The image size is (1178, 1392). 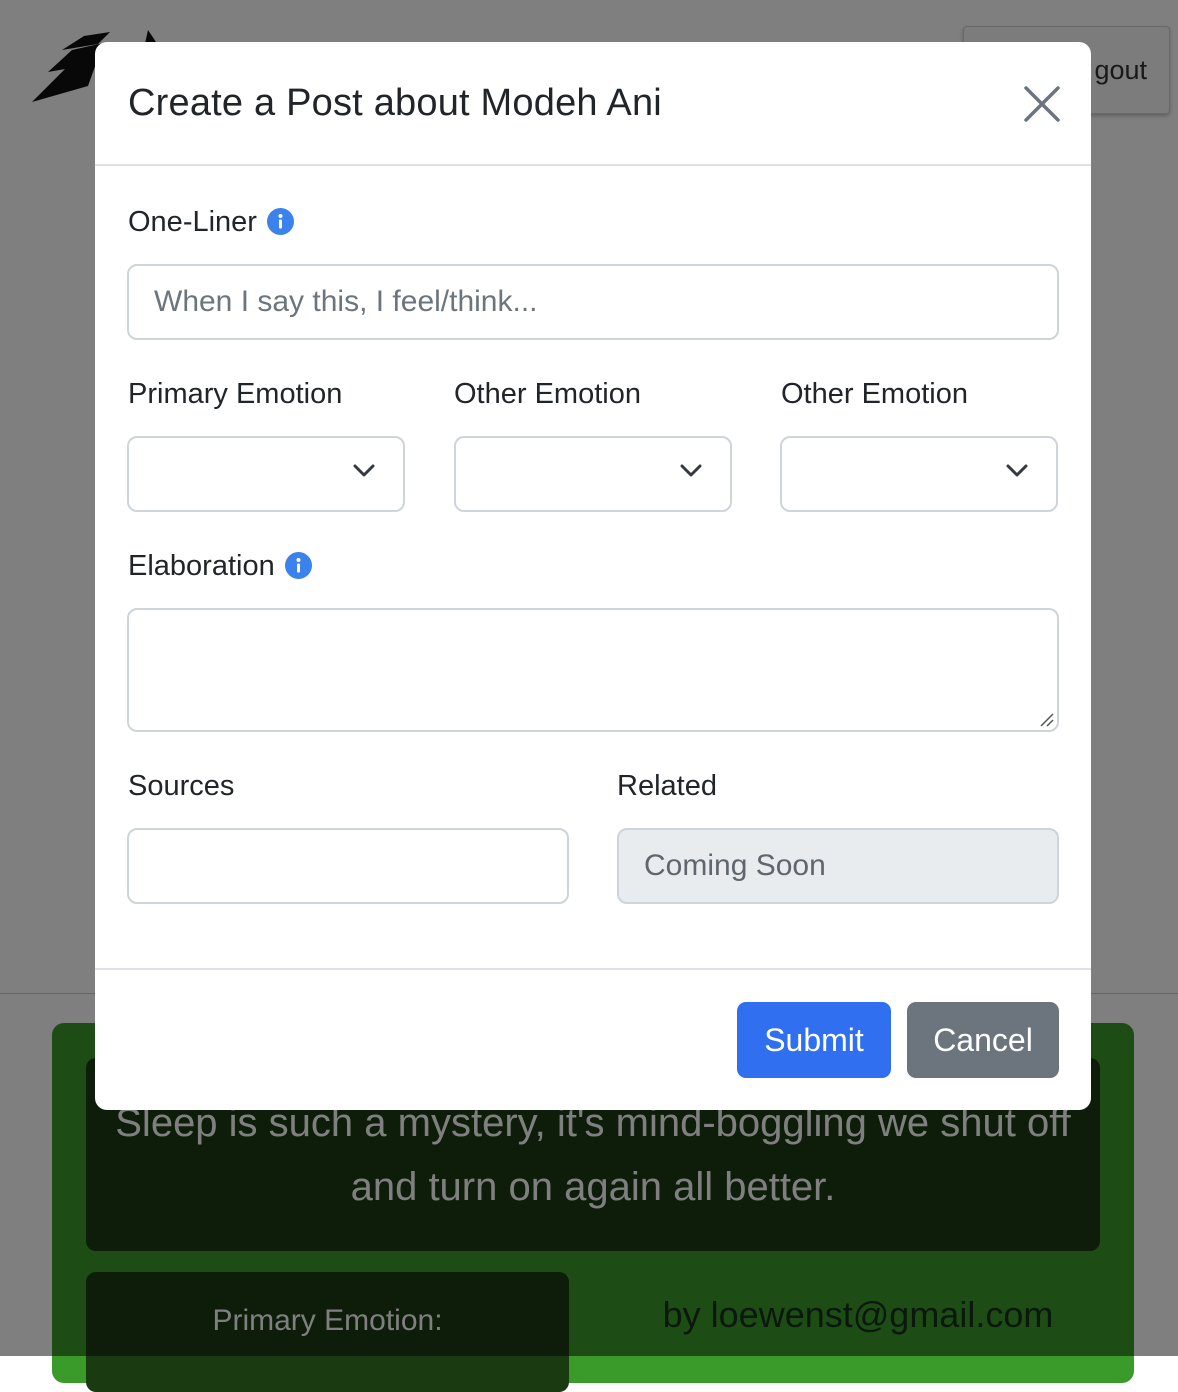 What do you see at coordinates (593, 969) in the screenshot?
I see `modal-footer-divider` at bounding box center [593, 969].